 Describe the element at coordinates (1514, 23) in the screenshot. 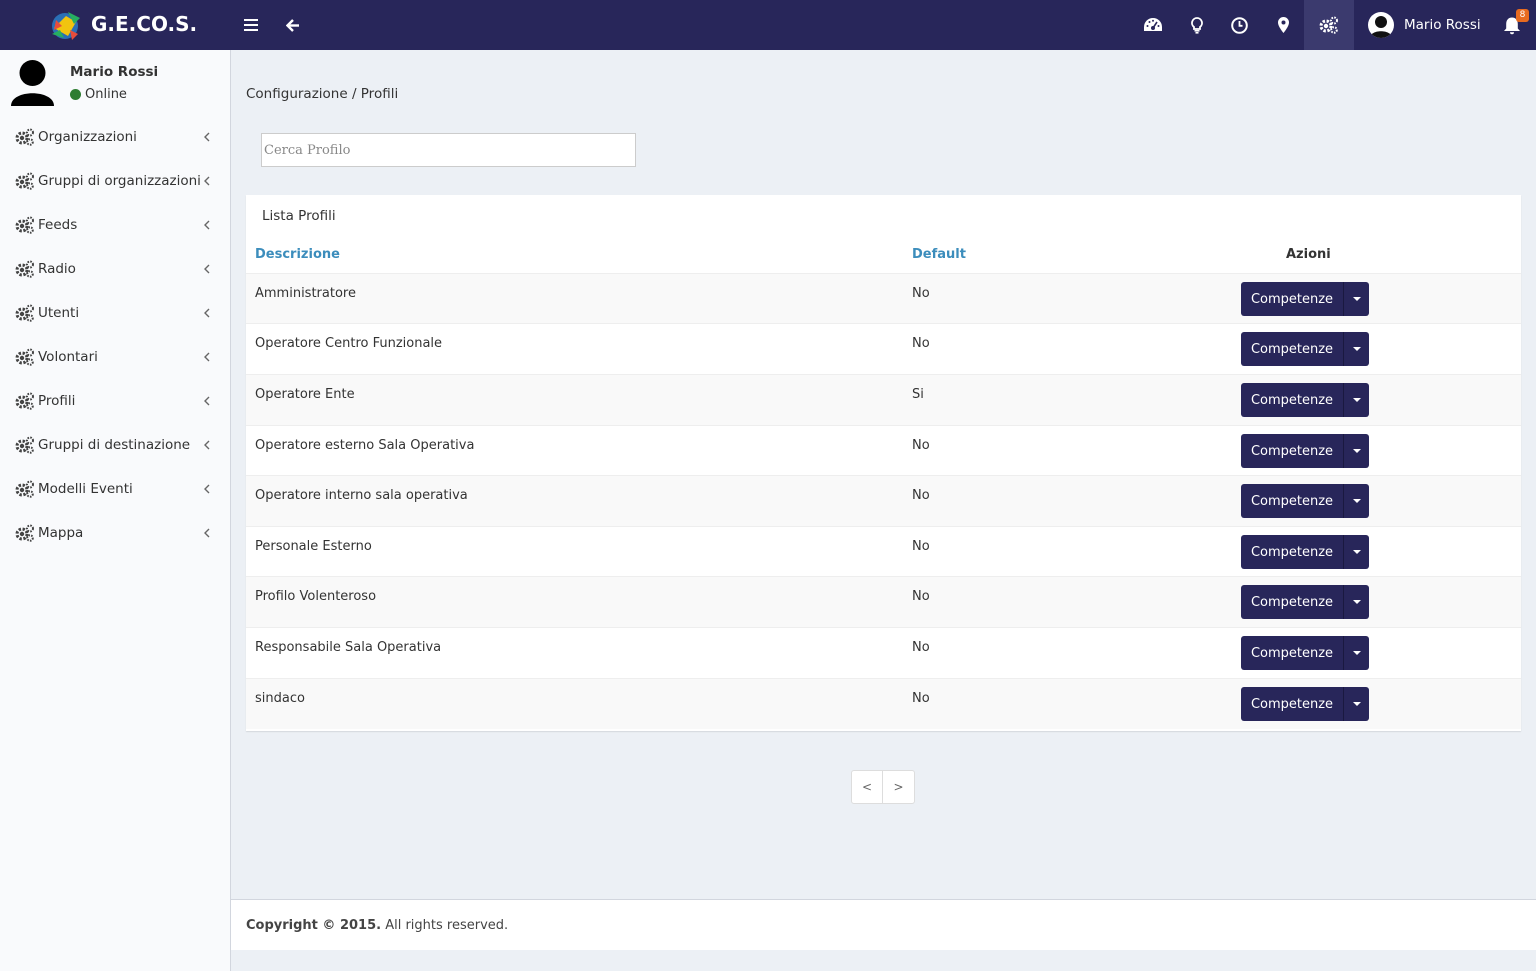

I see `notifications-button: 8` at that location.